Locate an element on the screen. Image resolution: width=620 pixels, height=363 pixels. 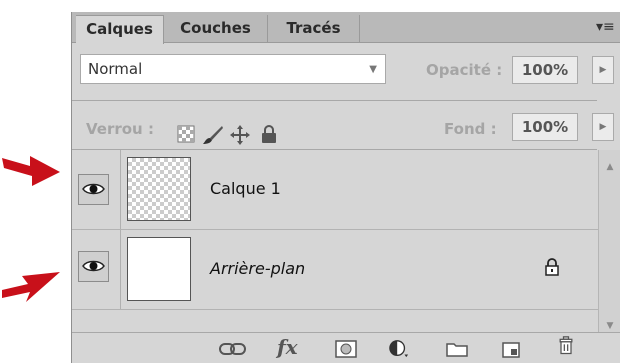
trash-icon is located at coordinates (566, 346).